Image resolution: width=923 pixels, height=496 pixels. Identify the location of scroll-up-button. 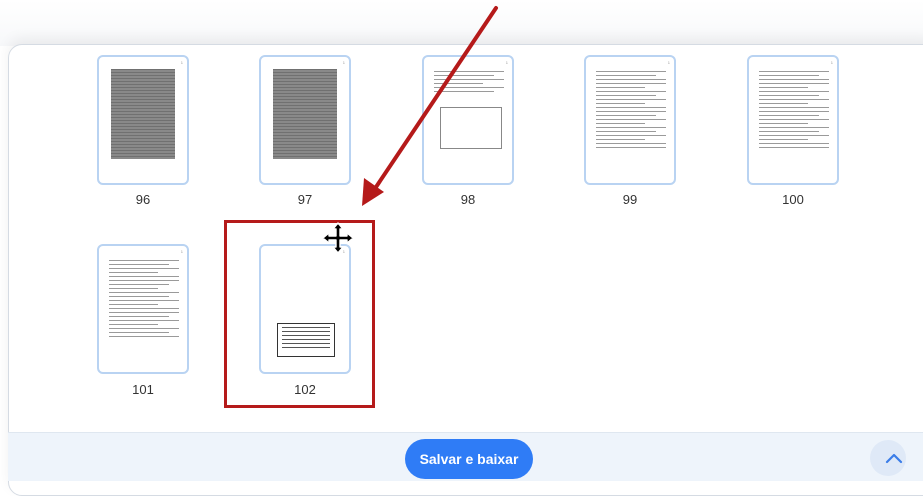
(888, 458).